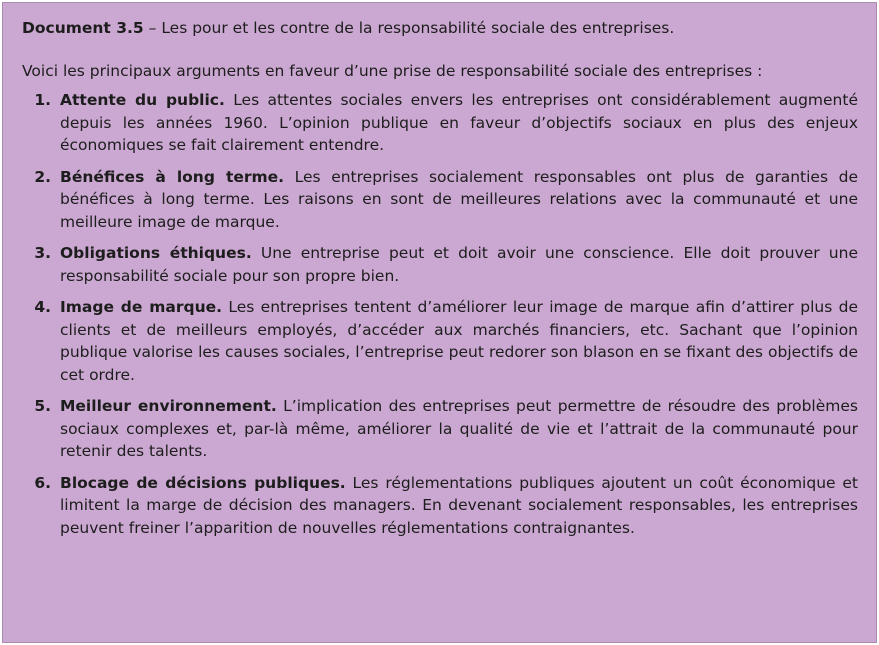 The height and width of the screenshot is (645, 879). What do you see at coordinates (42, 100) in the screenshot?
I see `item-number: 1.` at bounding box center [42, 100].